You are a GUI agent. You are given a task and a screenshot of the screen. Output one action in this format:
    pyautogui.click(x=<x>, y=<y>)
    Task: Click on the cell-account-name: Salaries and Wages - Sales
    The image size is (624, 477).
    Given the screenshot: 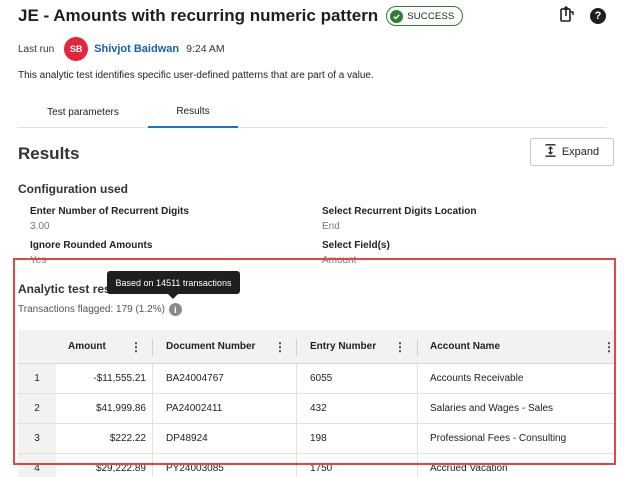 What is the action you would take?
    pyautogui.click(x=492, y=408)
    